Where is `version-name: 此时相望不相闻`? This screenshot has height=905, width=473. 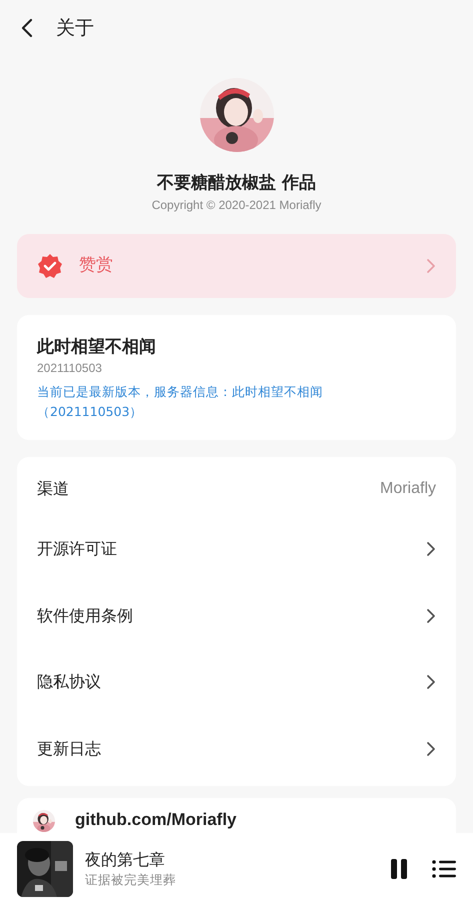
version-name: 此时相望不相闻 is located at coordinates (97, 347).